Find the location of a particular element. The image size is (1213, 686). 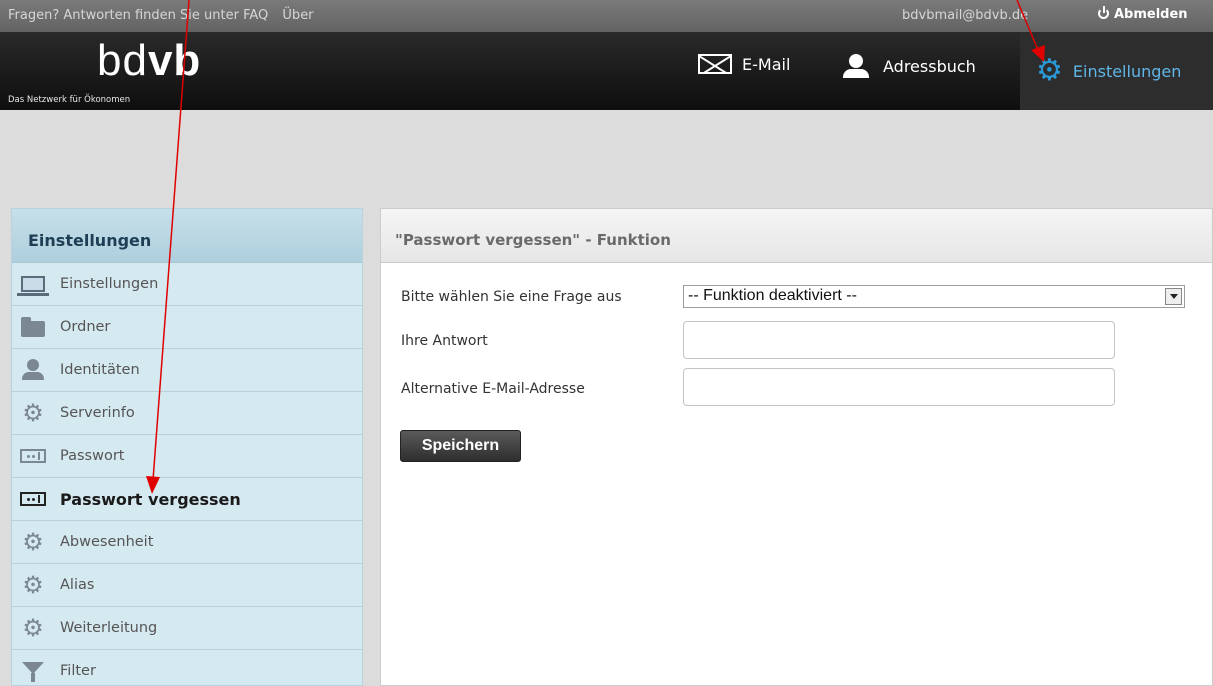

logo: bdvb is located at coordinates (149, 61).